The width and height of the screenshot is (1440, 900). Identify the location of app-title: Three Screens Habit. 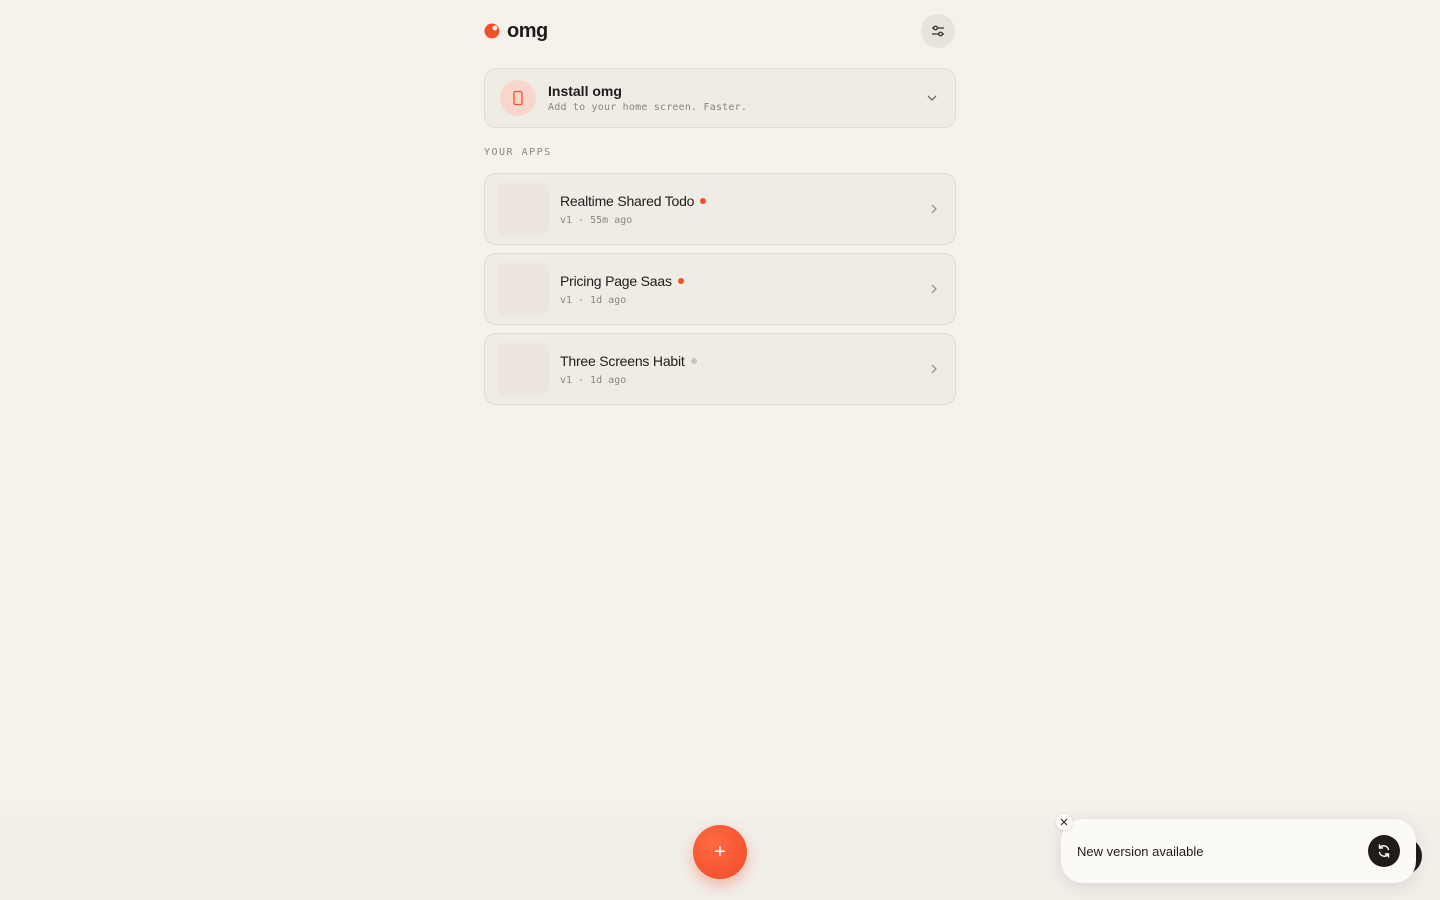
(622, 360).